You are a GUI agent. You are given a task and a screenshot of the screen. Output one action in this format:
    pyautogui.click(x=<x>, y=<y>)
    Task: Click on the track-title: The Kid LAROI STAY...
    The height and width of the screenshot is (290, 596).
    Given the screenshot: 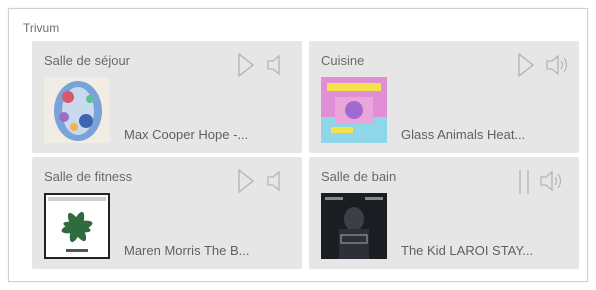 What is the action you would take?
    pyautogui.click(x=467, y=250)
    